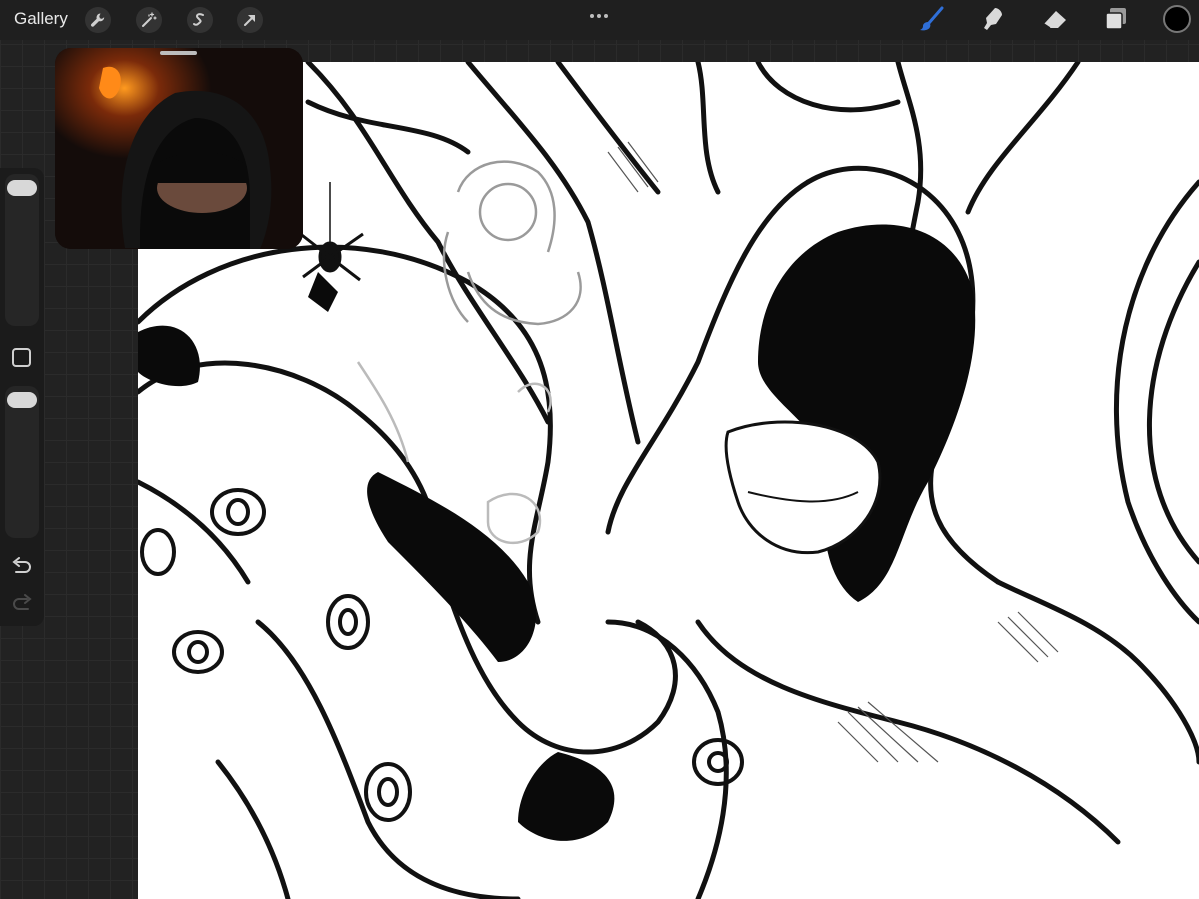 The image size is (1199, 899). Describe the element at coordinates (200, 20) in the screenshot. I see `selection-icon` at that location.